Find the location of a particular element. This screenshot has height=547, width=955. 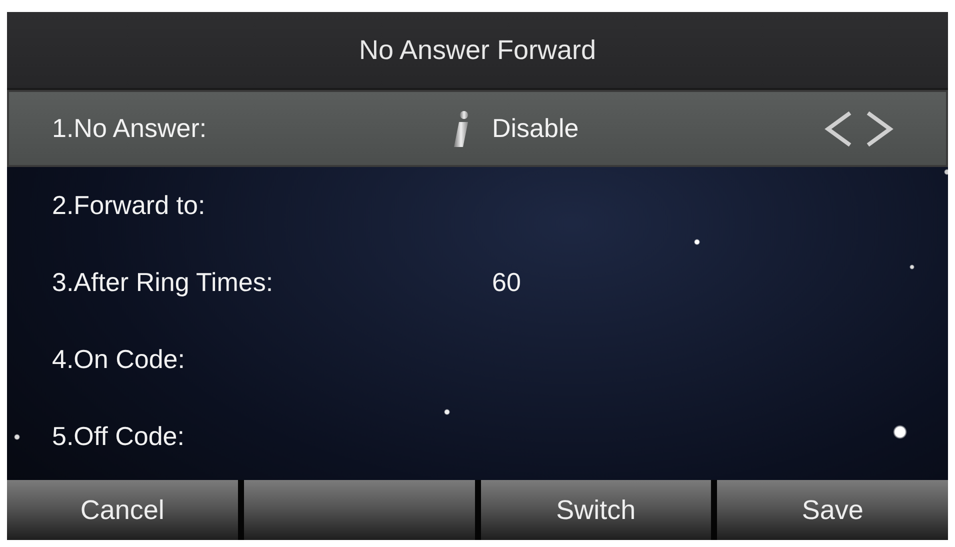

screen-title: No Answer Forward is located at coordinates (477, 50).